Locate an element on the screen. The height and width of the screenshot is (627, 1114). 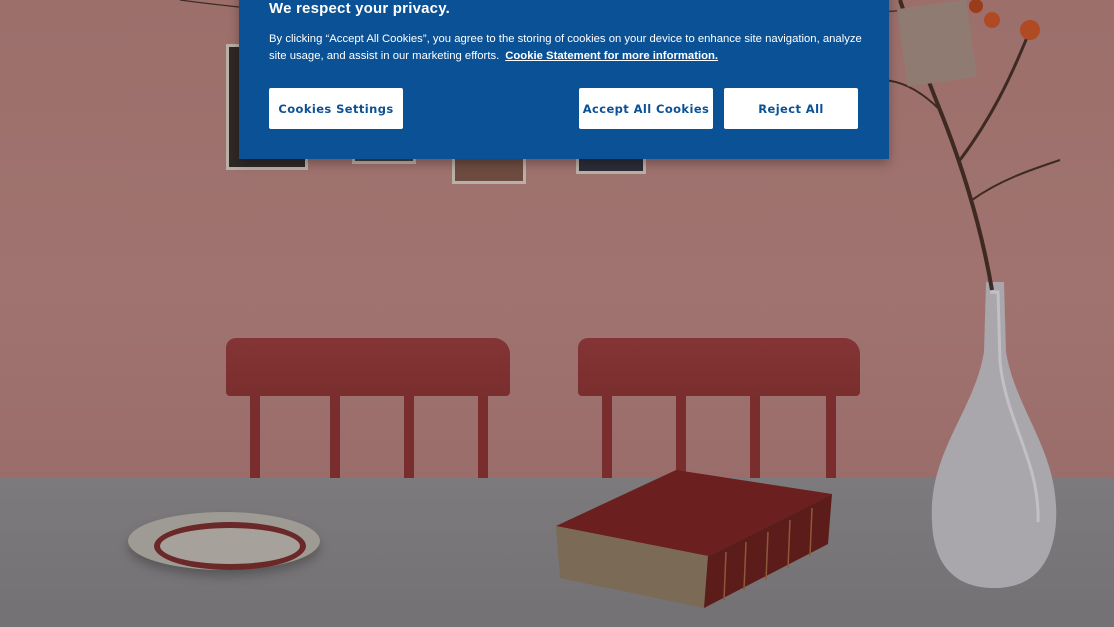
cookie-banner-title: We respect your privacy. is located at coordinates (359, 8).